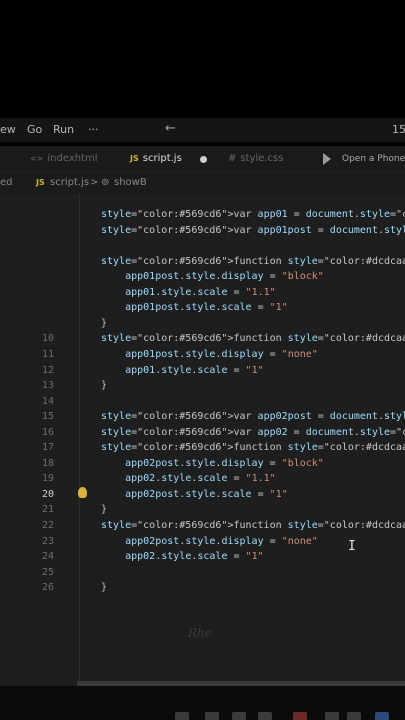 This screenshot has width=405, height=720. I want to click on tab-style-css: # style.css, so click(255, 159).